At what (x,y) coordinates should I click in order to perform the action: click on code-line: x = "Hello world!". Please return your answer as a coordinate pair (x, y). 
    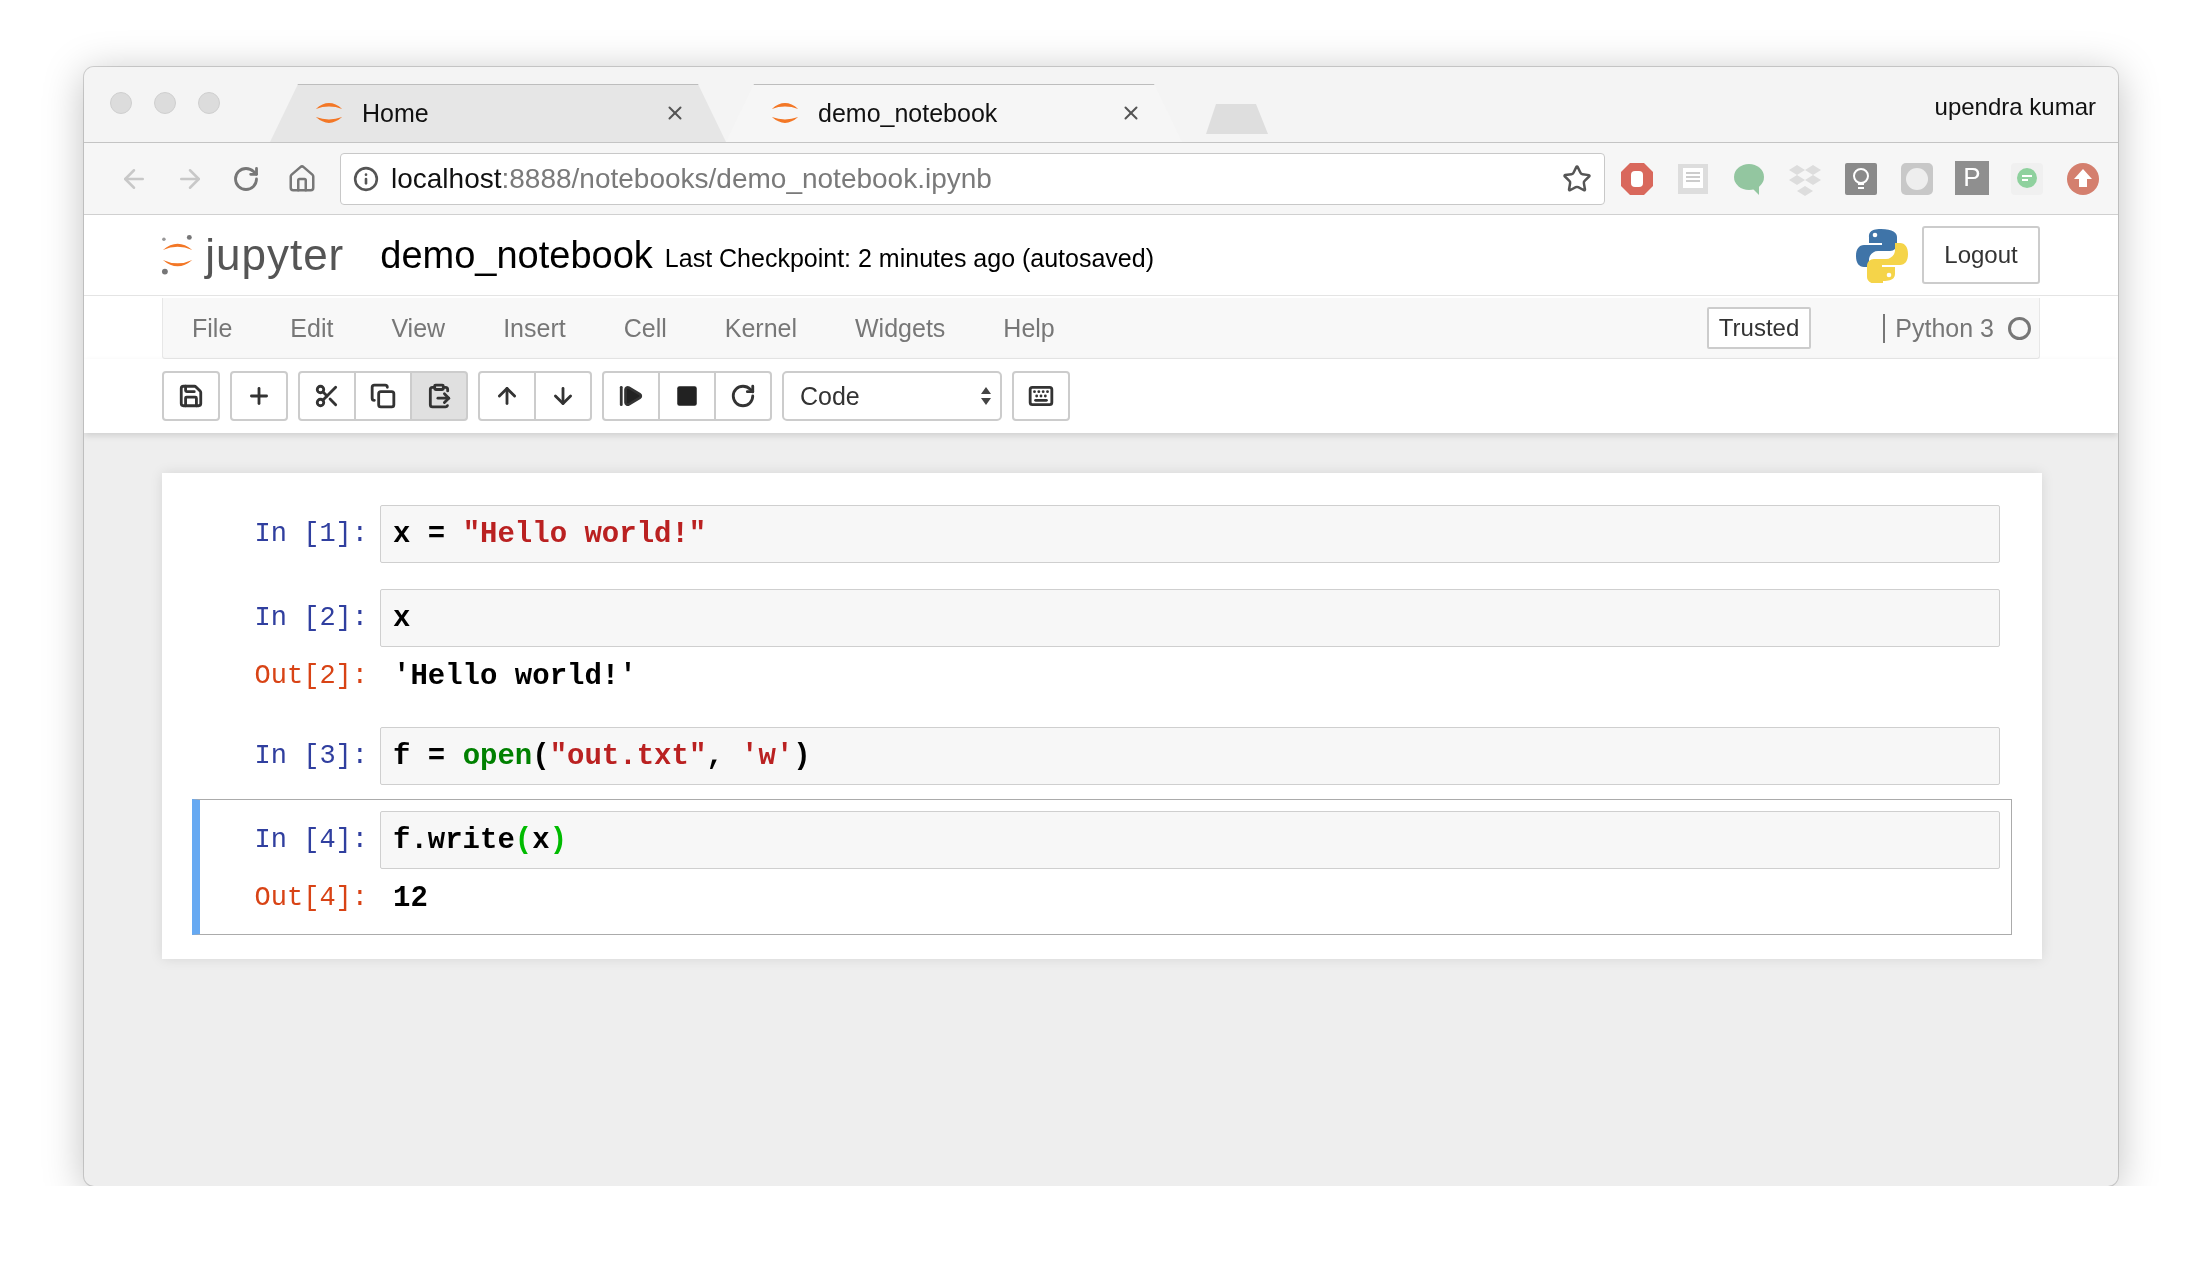
    Looking at the image, I should click on (550, 534).